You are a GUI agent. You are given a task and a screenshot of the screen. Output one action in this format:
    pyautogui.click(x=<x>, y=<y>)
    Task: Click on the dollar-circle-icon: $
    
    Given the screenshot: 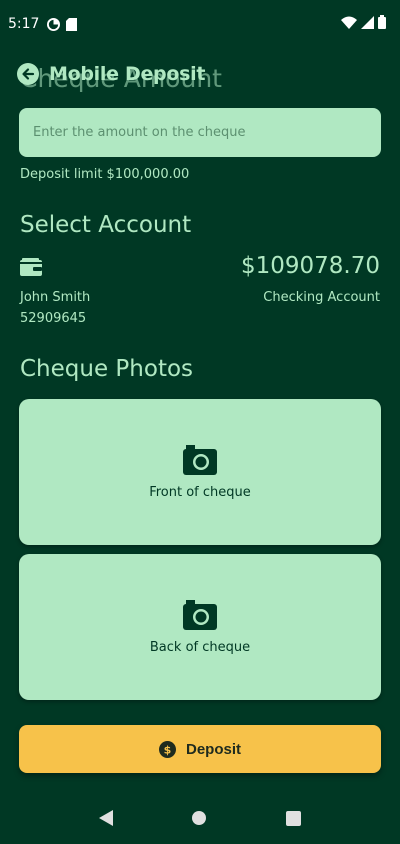 What is the action you would take?
    pyautogui.click(x=167, y=749)
    